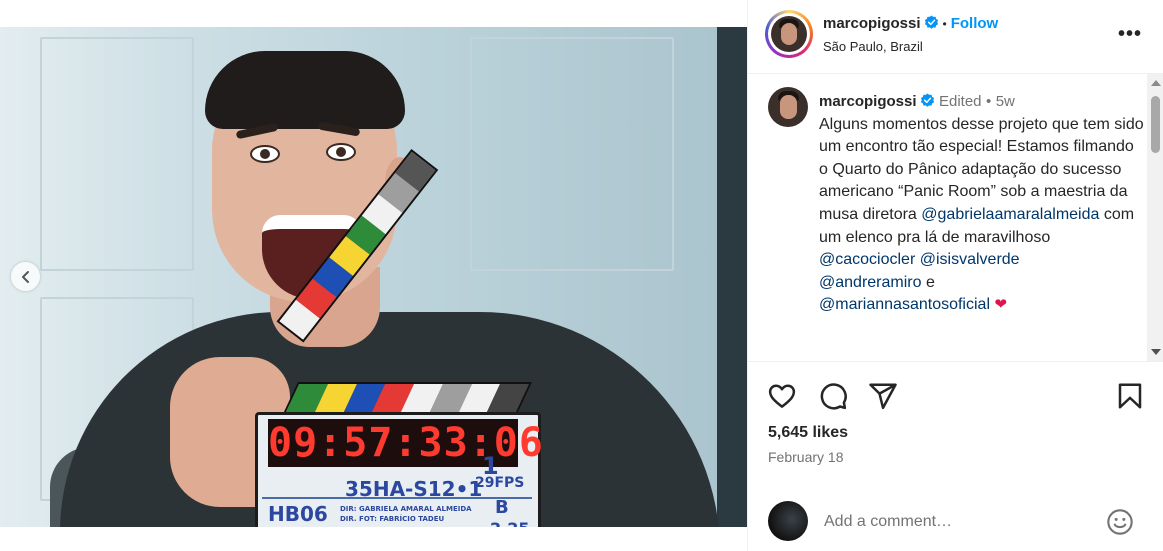  I want to click on door-frame, so click(732, 277).